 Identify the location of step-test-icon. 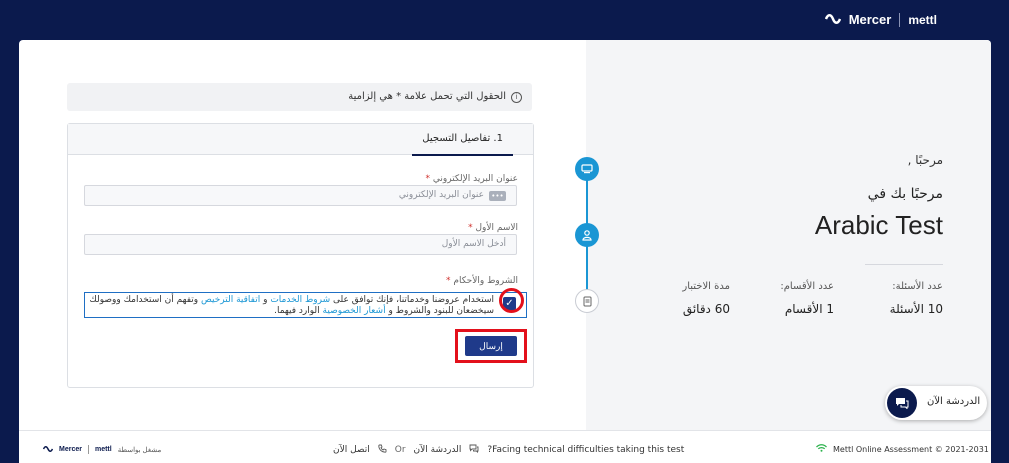
(587, 169).